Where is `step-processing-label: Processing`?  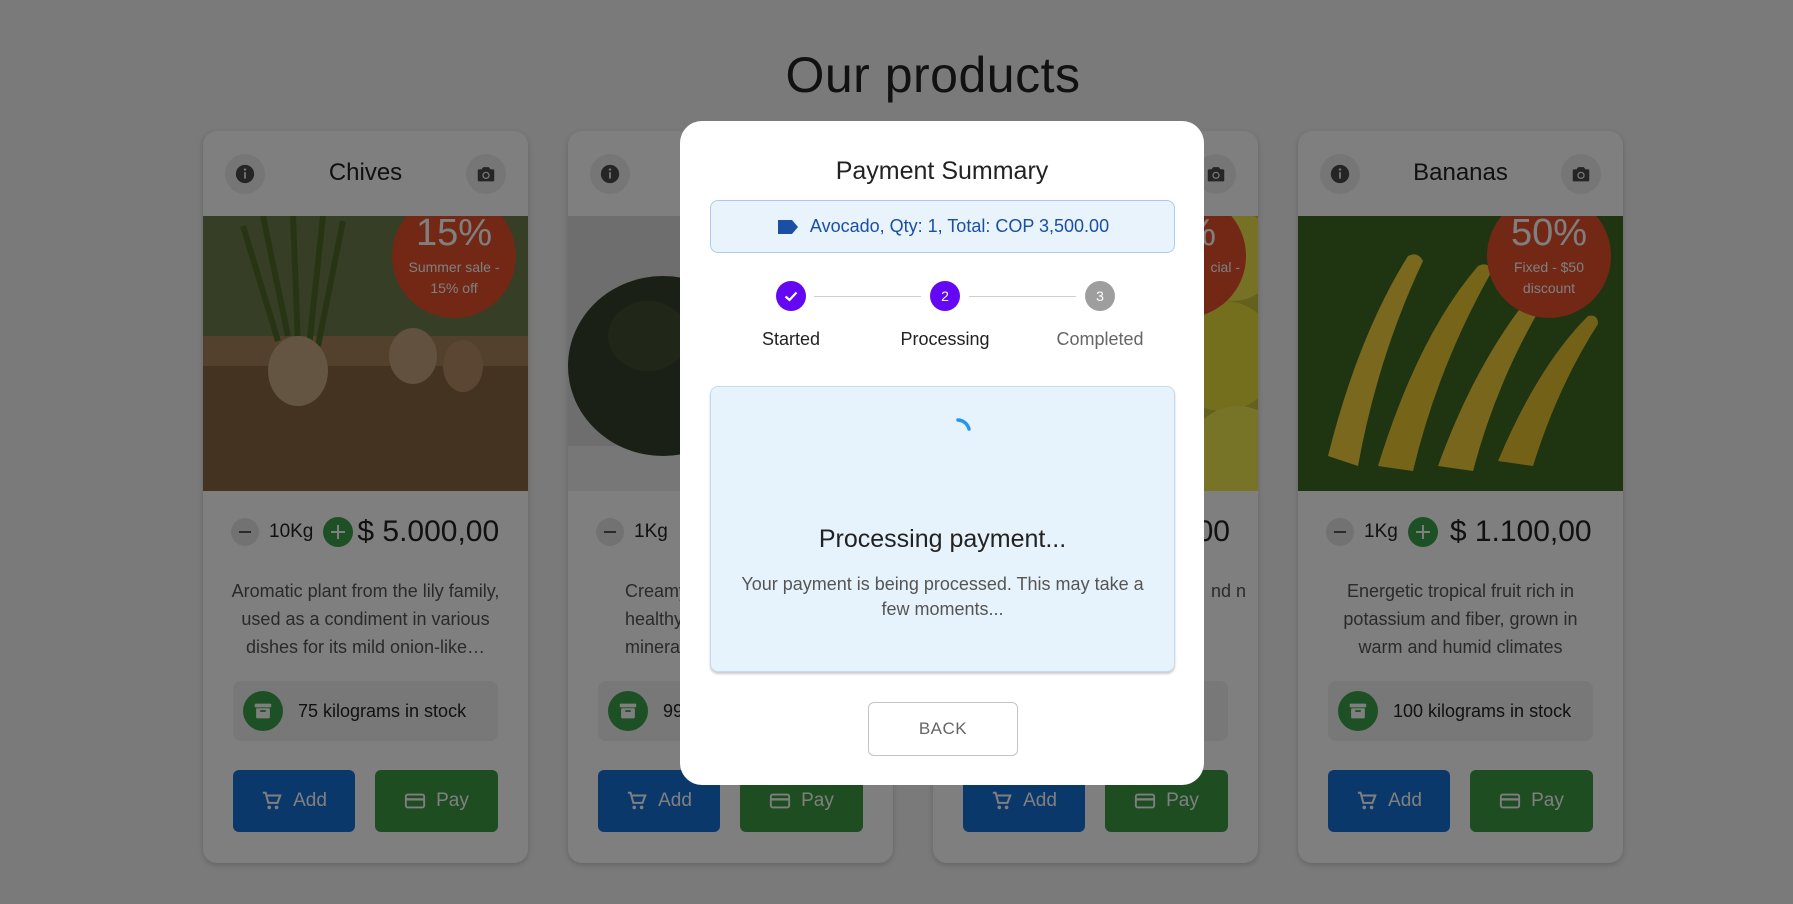
step-processing-label: Processing is located at coordinates (945, 339).